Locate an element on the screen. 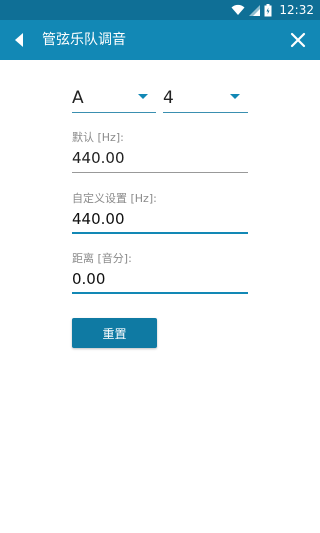 The image size is (320, 533). distance-input: 0.00 is located at coordinates (160, 280).